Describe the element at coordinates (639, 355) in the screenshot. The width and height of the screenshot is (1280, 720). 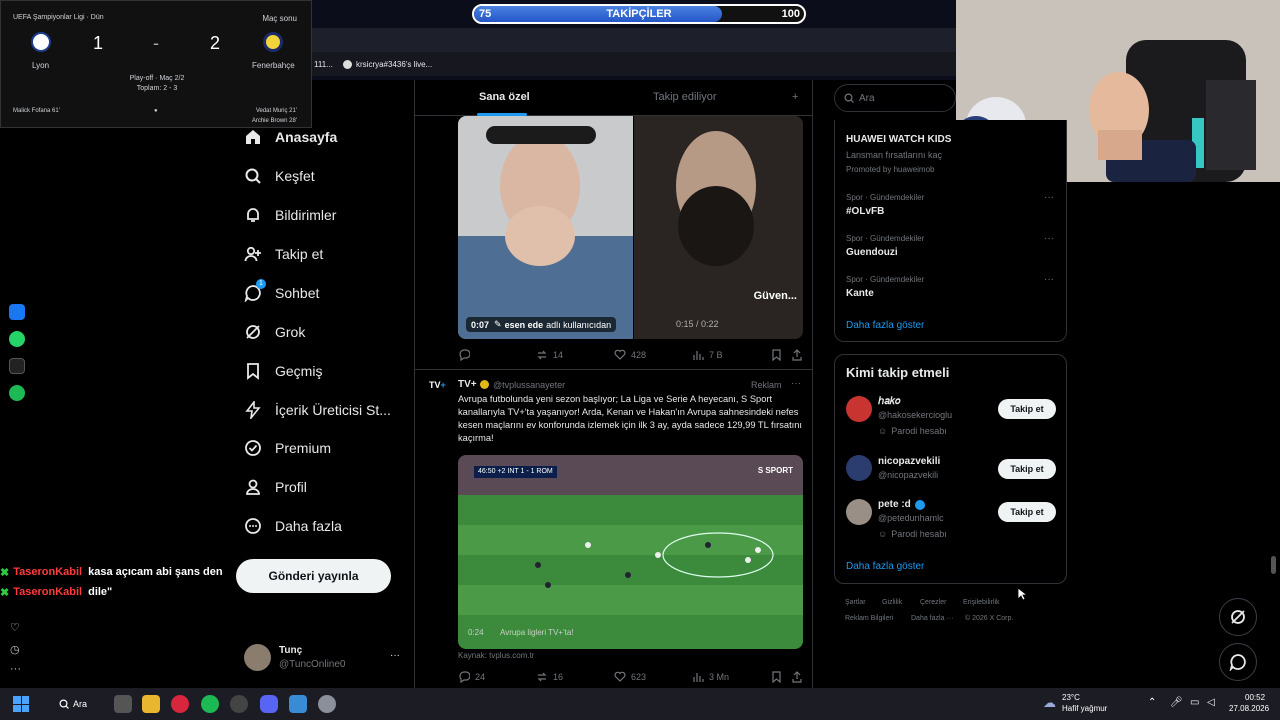
I see `like-count: 428` at that location.